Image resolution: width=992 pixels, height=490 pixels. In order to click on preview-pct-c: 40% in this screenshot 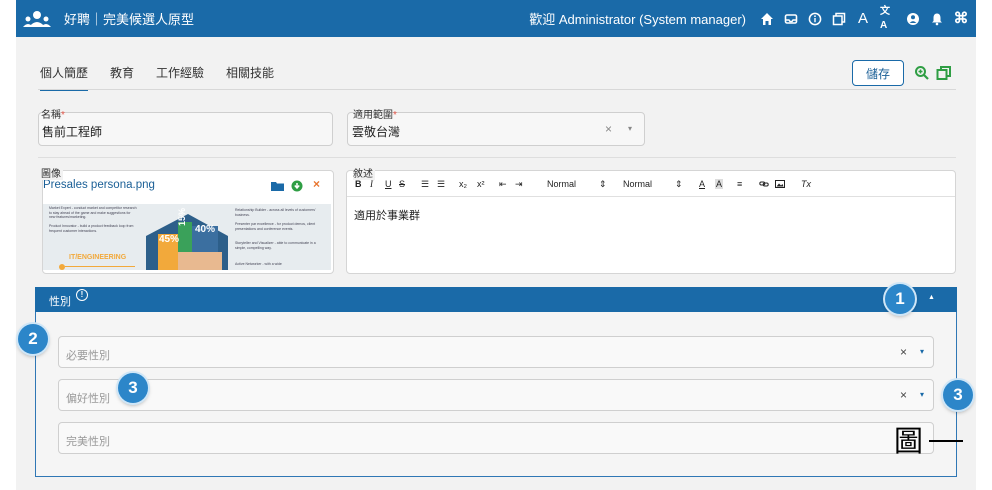, I will do `click(205, 229)`.